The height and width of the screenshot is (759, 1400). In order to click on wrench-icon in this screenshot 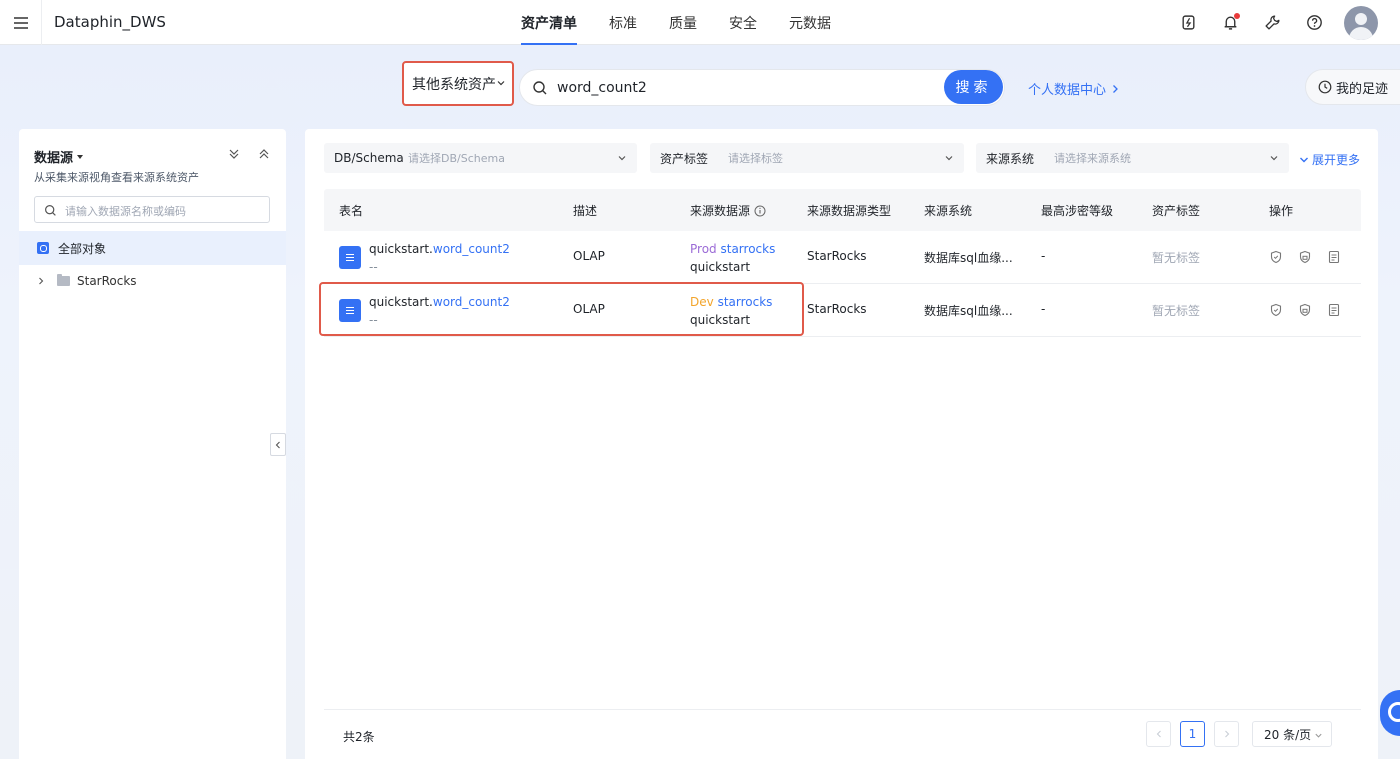, I will do `click(1272, 23)`.